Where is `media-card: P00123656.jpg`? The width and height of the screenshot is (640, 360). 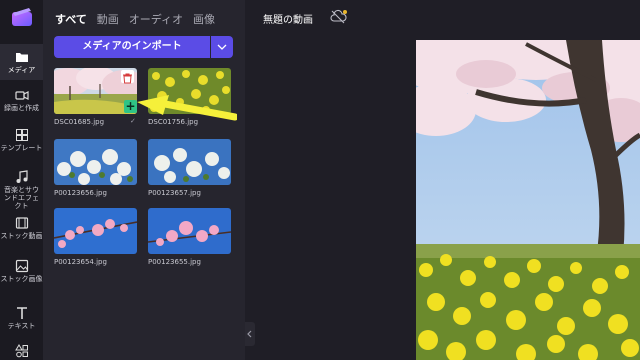 media-card: P00123656.jpg is located at coordinates (95, 168).